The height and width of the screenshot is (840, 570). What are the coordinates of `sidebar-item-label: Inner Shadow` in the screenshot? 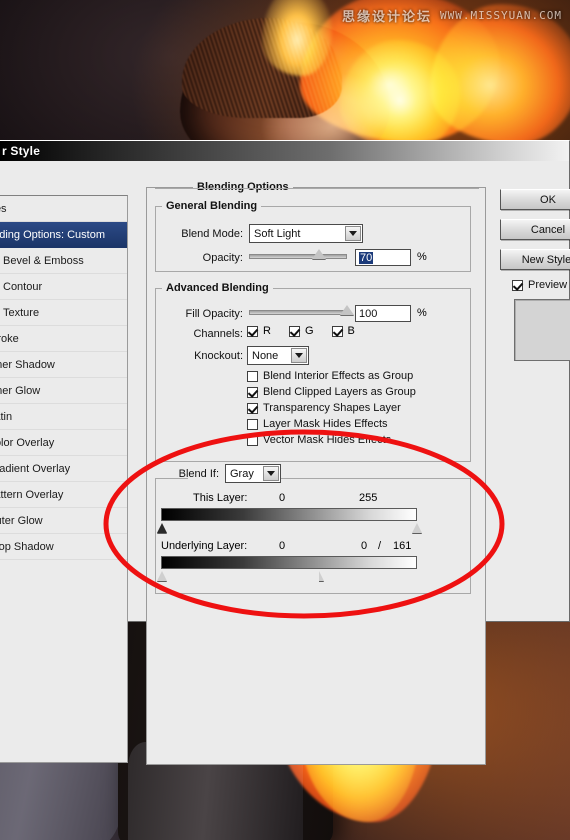 It's located at (27, 364).